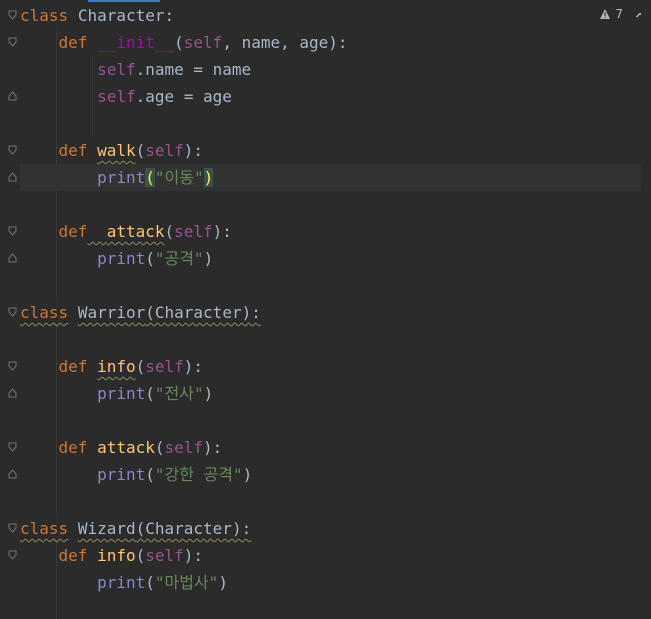  Describe the element at coordinates (179, 177) in the screenshot. I see `code-token: "이동"` at that location.